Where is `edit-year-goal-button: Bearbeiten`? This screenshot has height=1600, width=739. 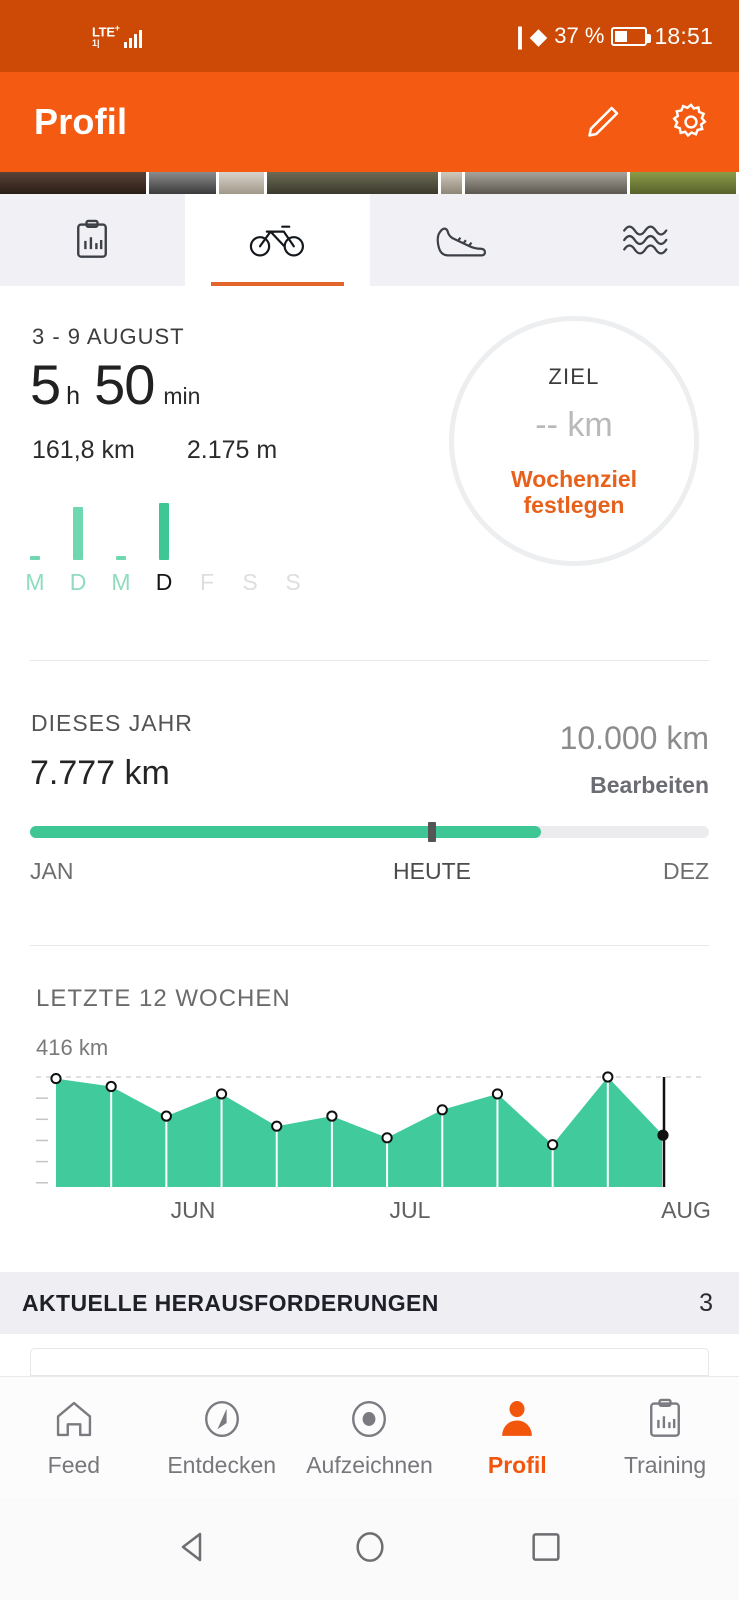 edit-year-goal-button: Bearbeiten is located at coordinates (649, 785).